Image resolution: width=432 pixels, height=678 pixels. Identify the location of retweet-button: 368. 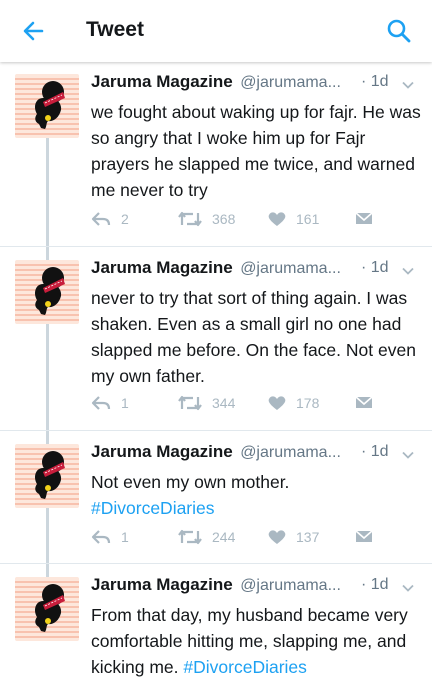
(206, 219).